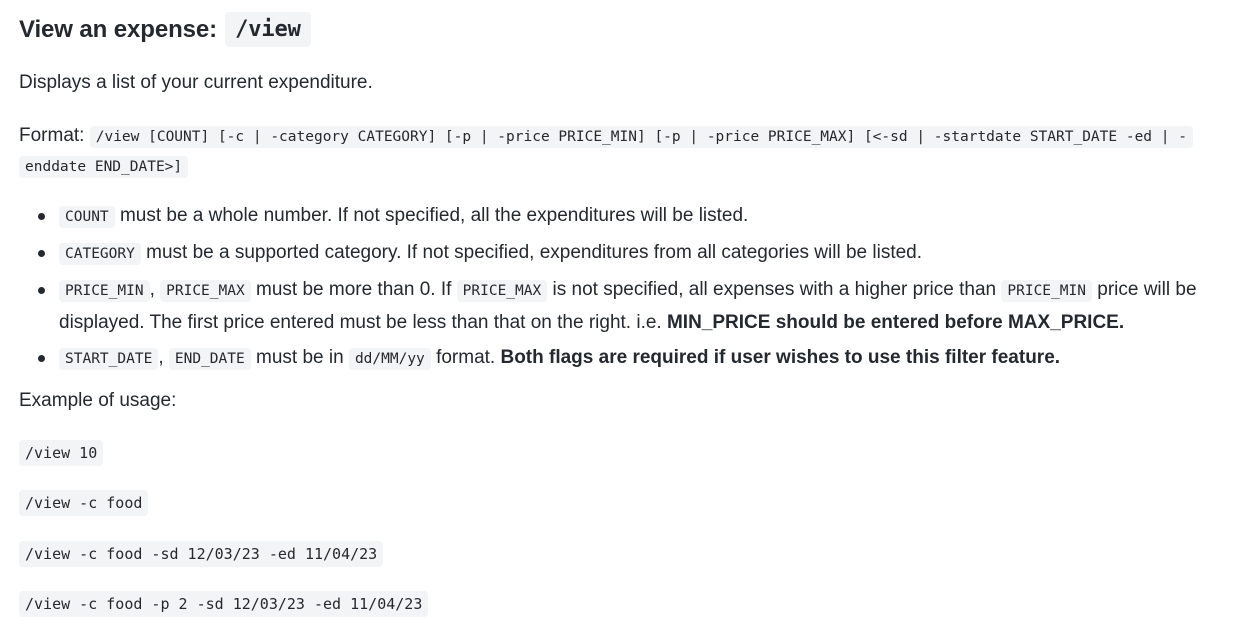  What do you see at coordinates (354, 289) in the screenshot?
I see `rule-text: must be more than 0. If` at bounding box center [354, 289].